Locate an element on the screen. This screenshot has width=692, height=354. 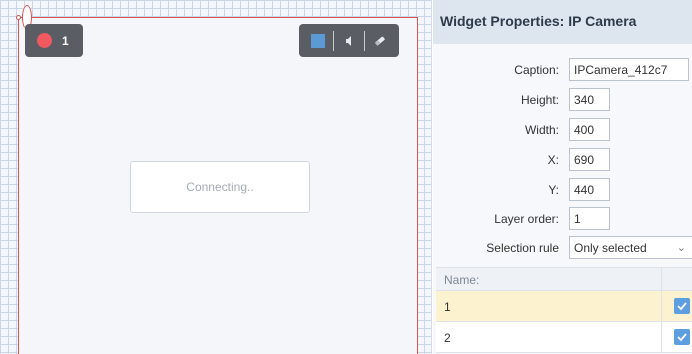
name-column-header: Name: is located at coordinates (462, 280).